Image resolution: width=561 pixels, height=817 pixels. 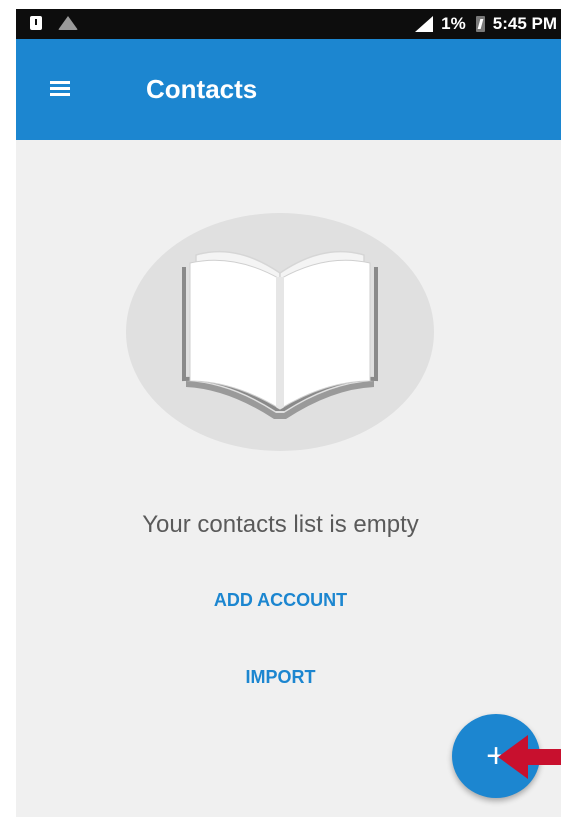 What do you see at coordinates (54, 23) in the screenshot?
I see `status-bar-left` at bounding box center [54, 23].